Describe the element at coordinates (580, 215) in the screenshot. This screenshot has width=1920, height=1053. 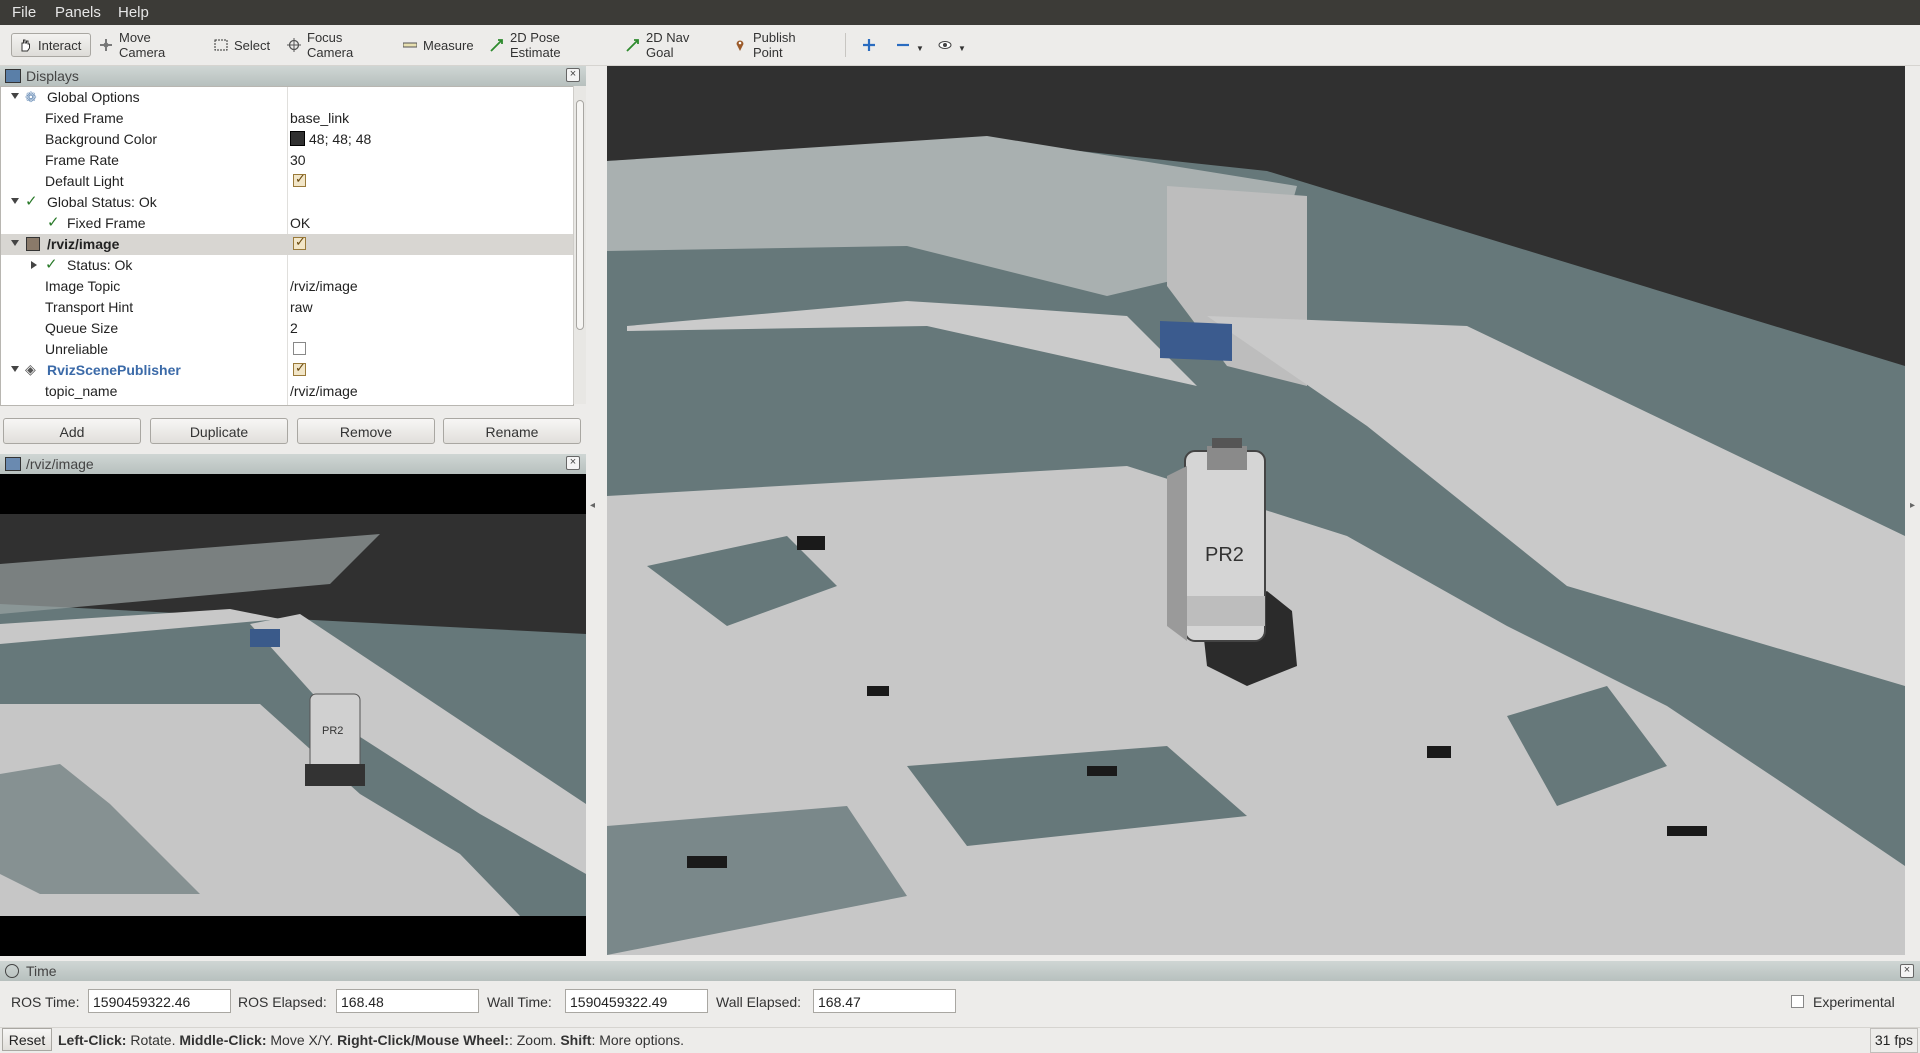
I see `scrollbar-thumb` at that location.